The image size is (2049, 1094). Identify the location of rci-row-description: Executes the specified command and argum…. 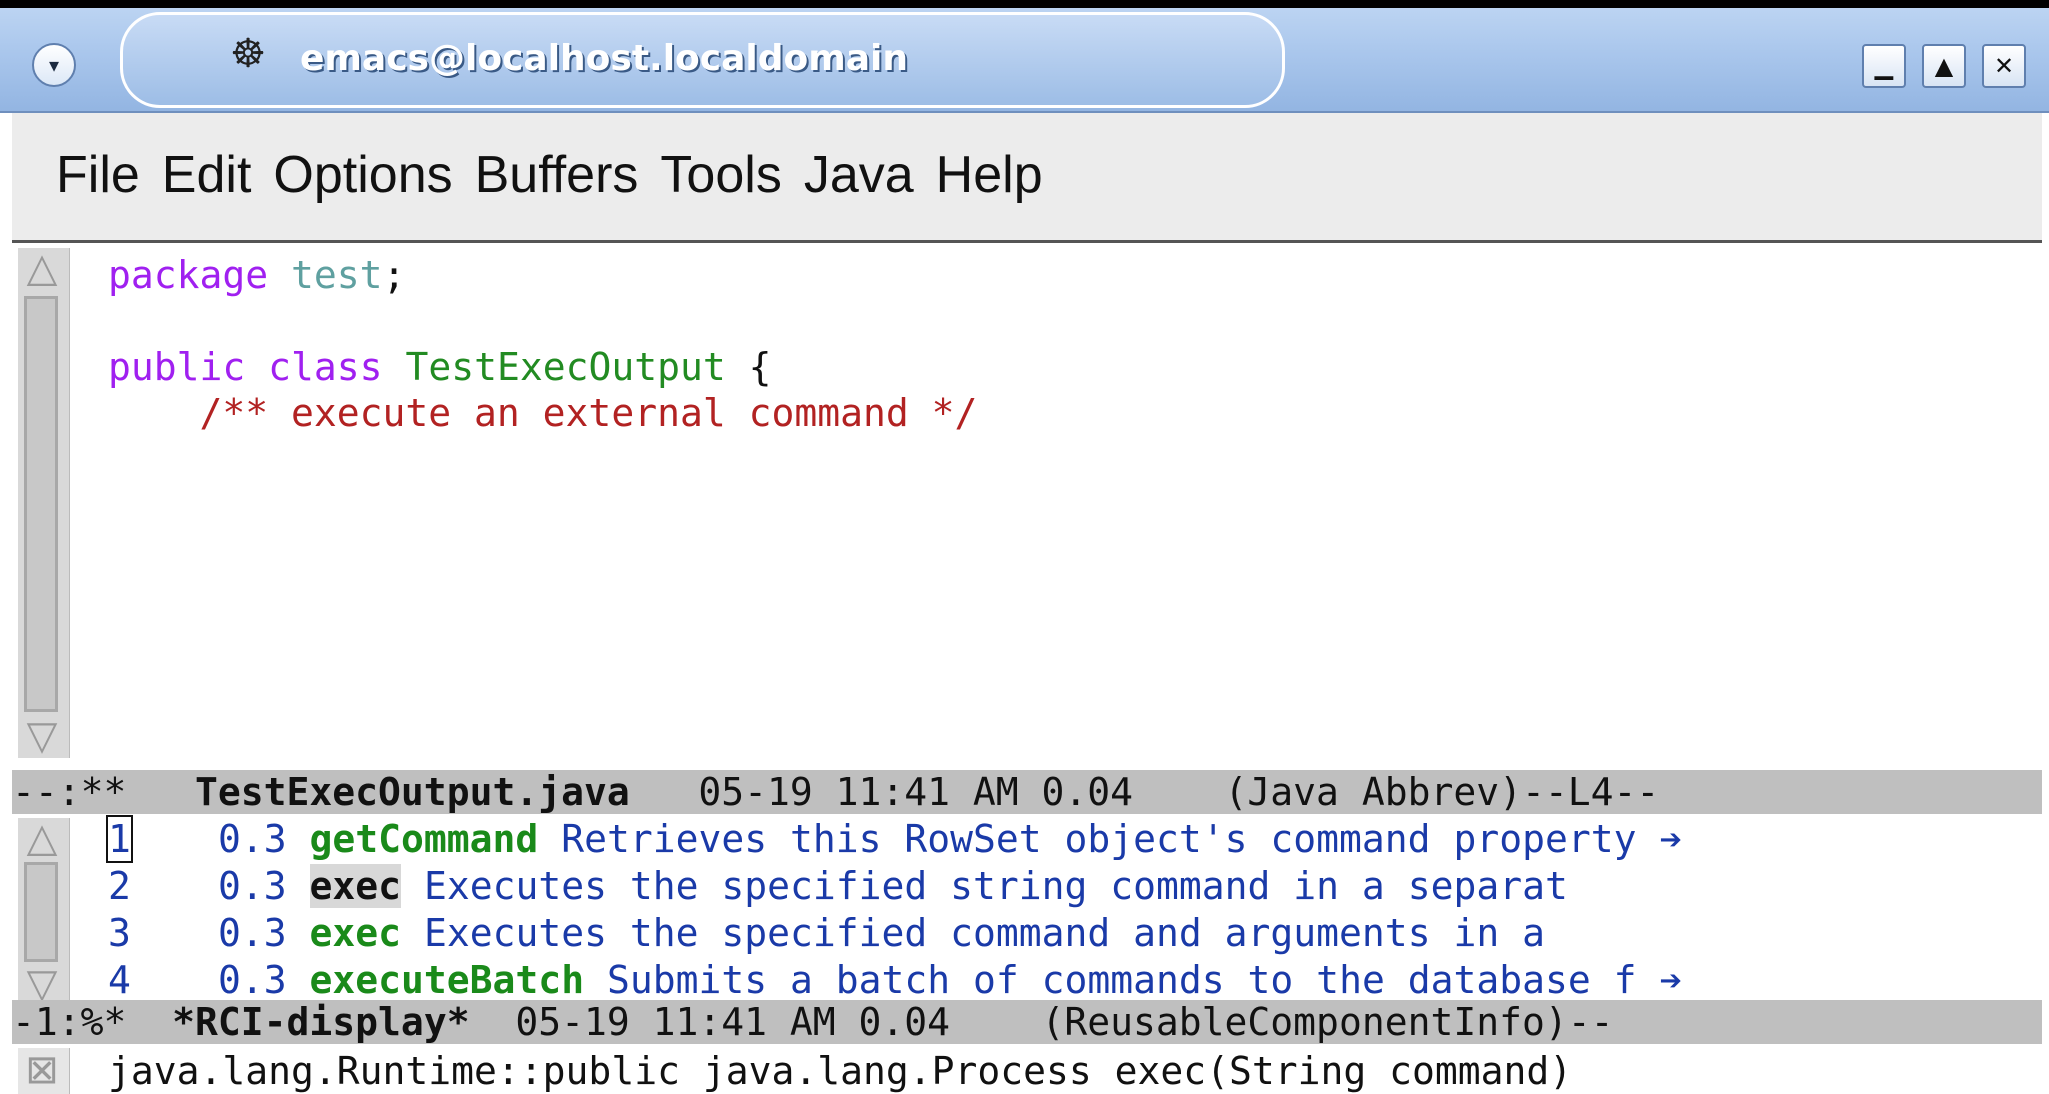
(984, 933).